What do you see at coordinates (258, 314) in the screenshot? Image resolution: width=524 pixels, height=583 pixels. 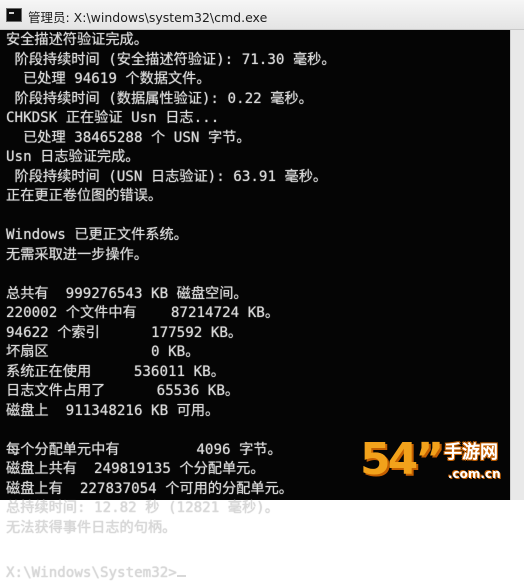 I see `console-line: 220002 个文件中有 87214724 KB。` at bounding box center [258, 314].